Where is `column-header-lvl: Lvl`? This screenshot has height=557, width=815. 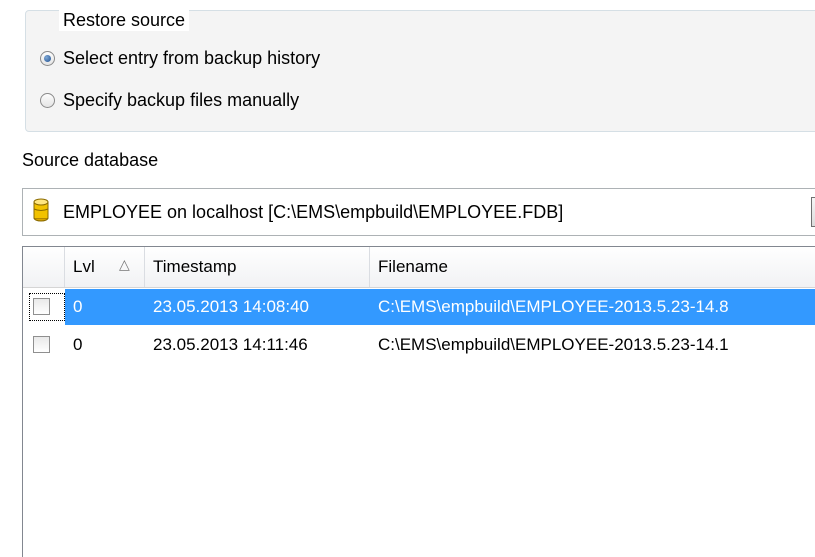 column-header-lvl: Lvl is located at coordinates (105, 267).